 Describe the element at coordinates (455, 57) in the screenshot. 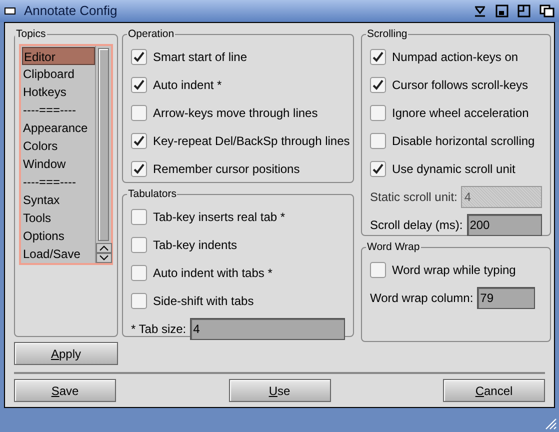

I see `checkbox-label: Numpad action-keys on` at that location.